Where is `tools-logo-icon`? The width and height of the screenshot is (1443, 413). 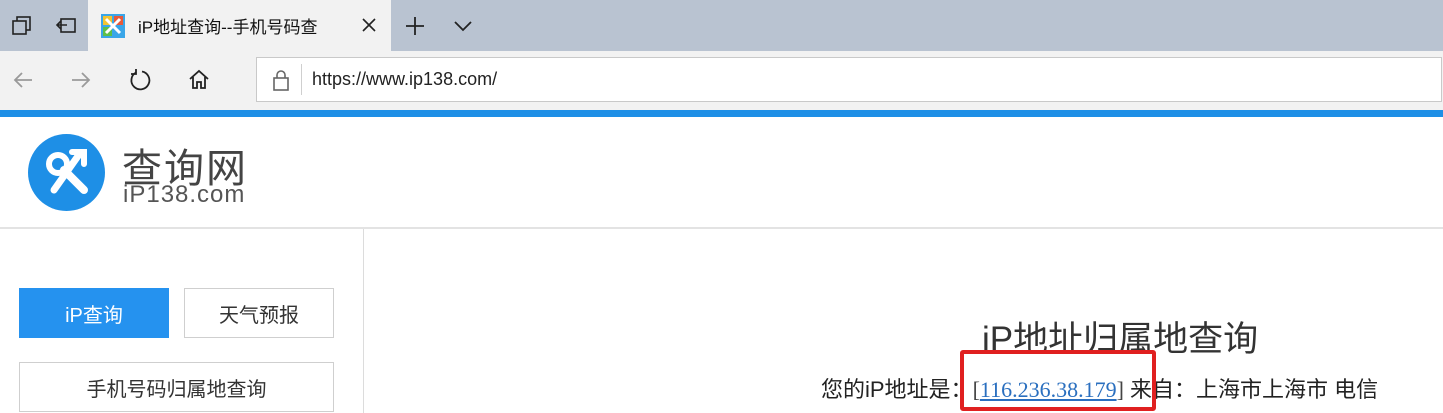
tools-logo-icon is located at coordinates (66, 172).